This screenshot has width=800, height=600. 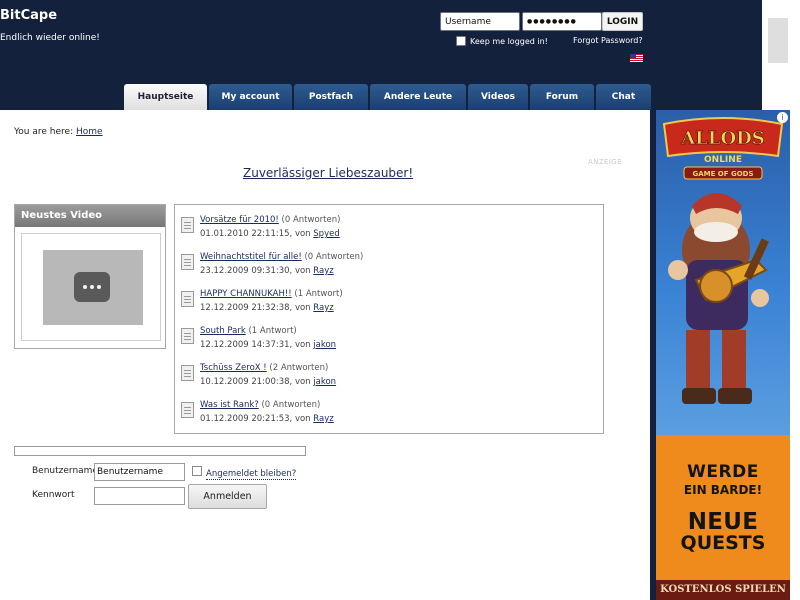 What do you see at coordinates (251, 257) in the screenshot?
I see `thread-title-link: Weihnachtstitel für alle!` at bounding box center [251, 257].